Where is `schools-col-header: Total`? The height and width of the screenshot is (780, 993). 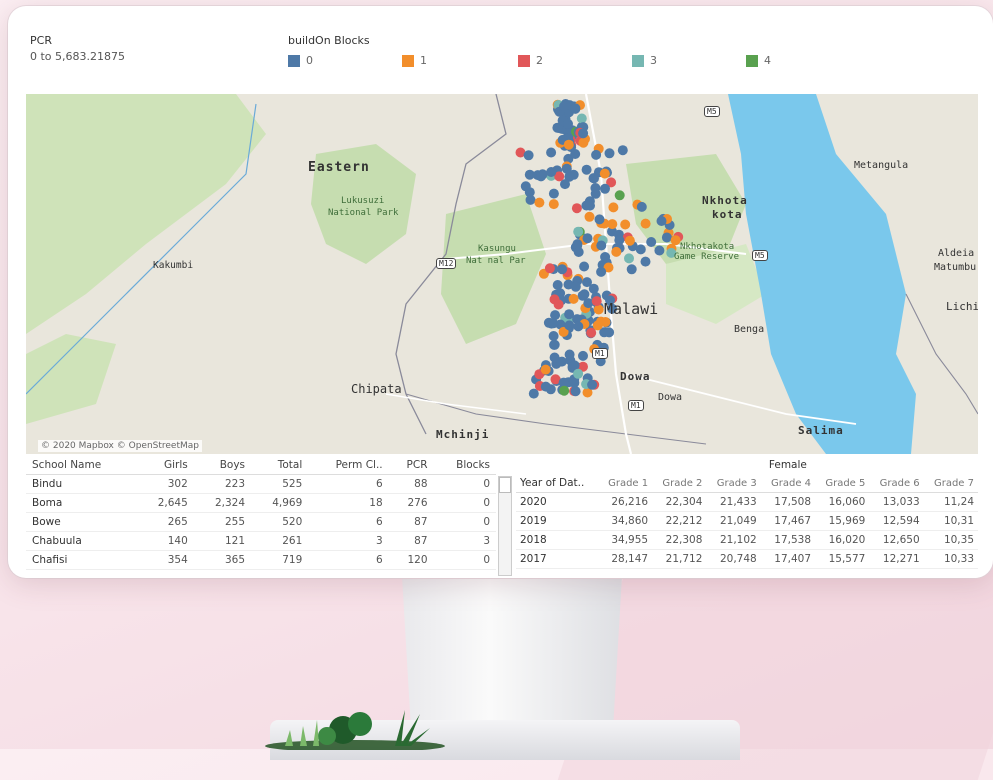 schools-col-header: Total is located at coordinates (280, 465).